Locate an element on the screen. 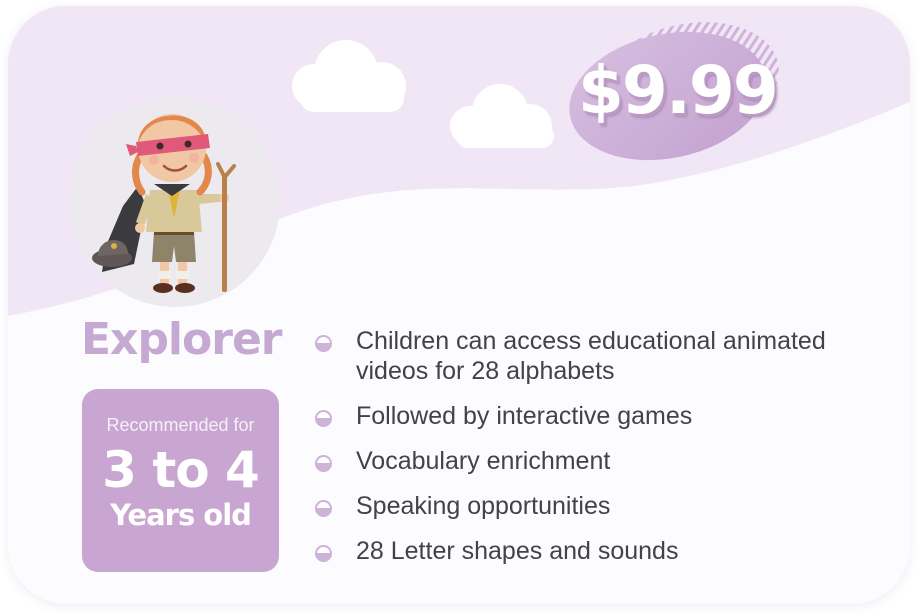 The image size is (920, 613). age-recommendation-box: Recommended for 3 to 4 Years old is located at coordinates (180, 480).